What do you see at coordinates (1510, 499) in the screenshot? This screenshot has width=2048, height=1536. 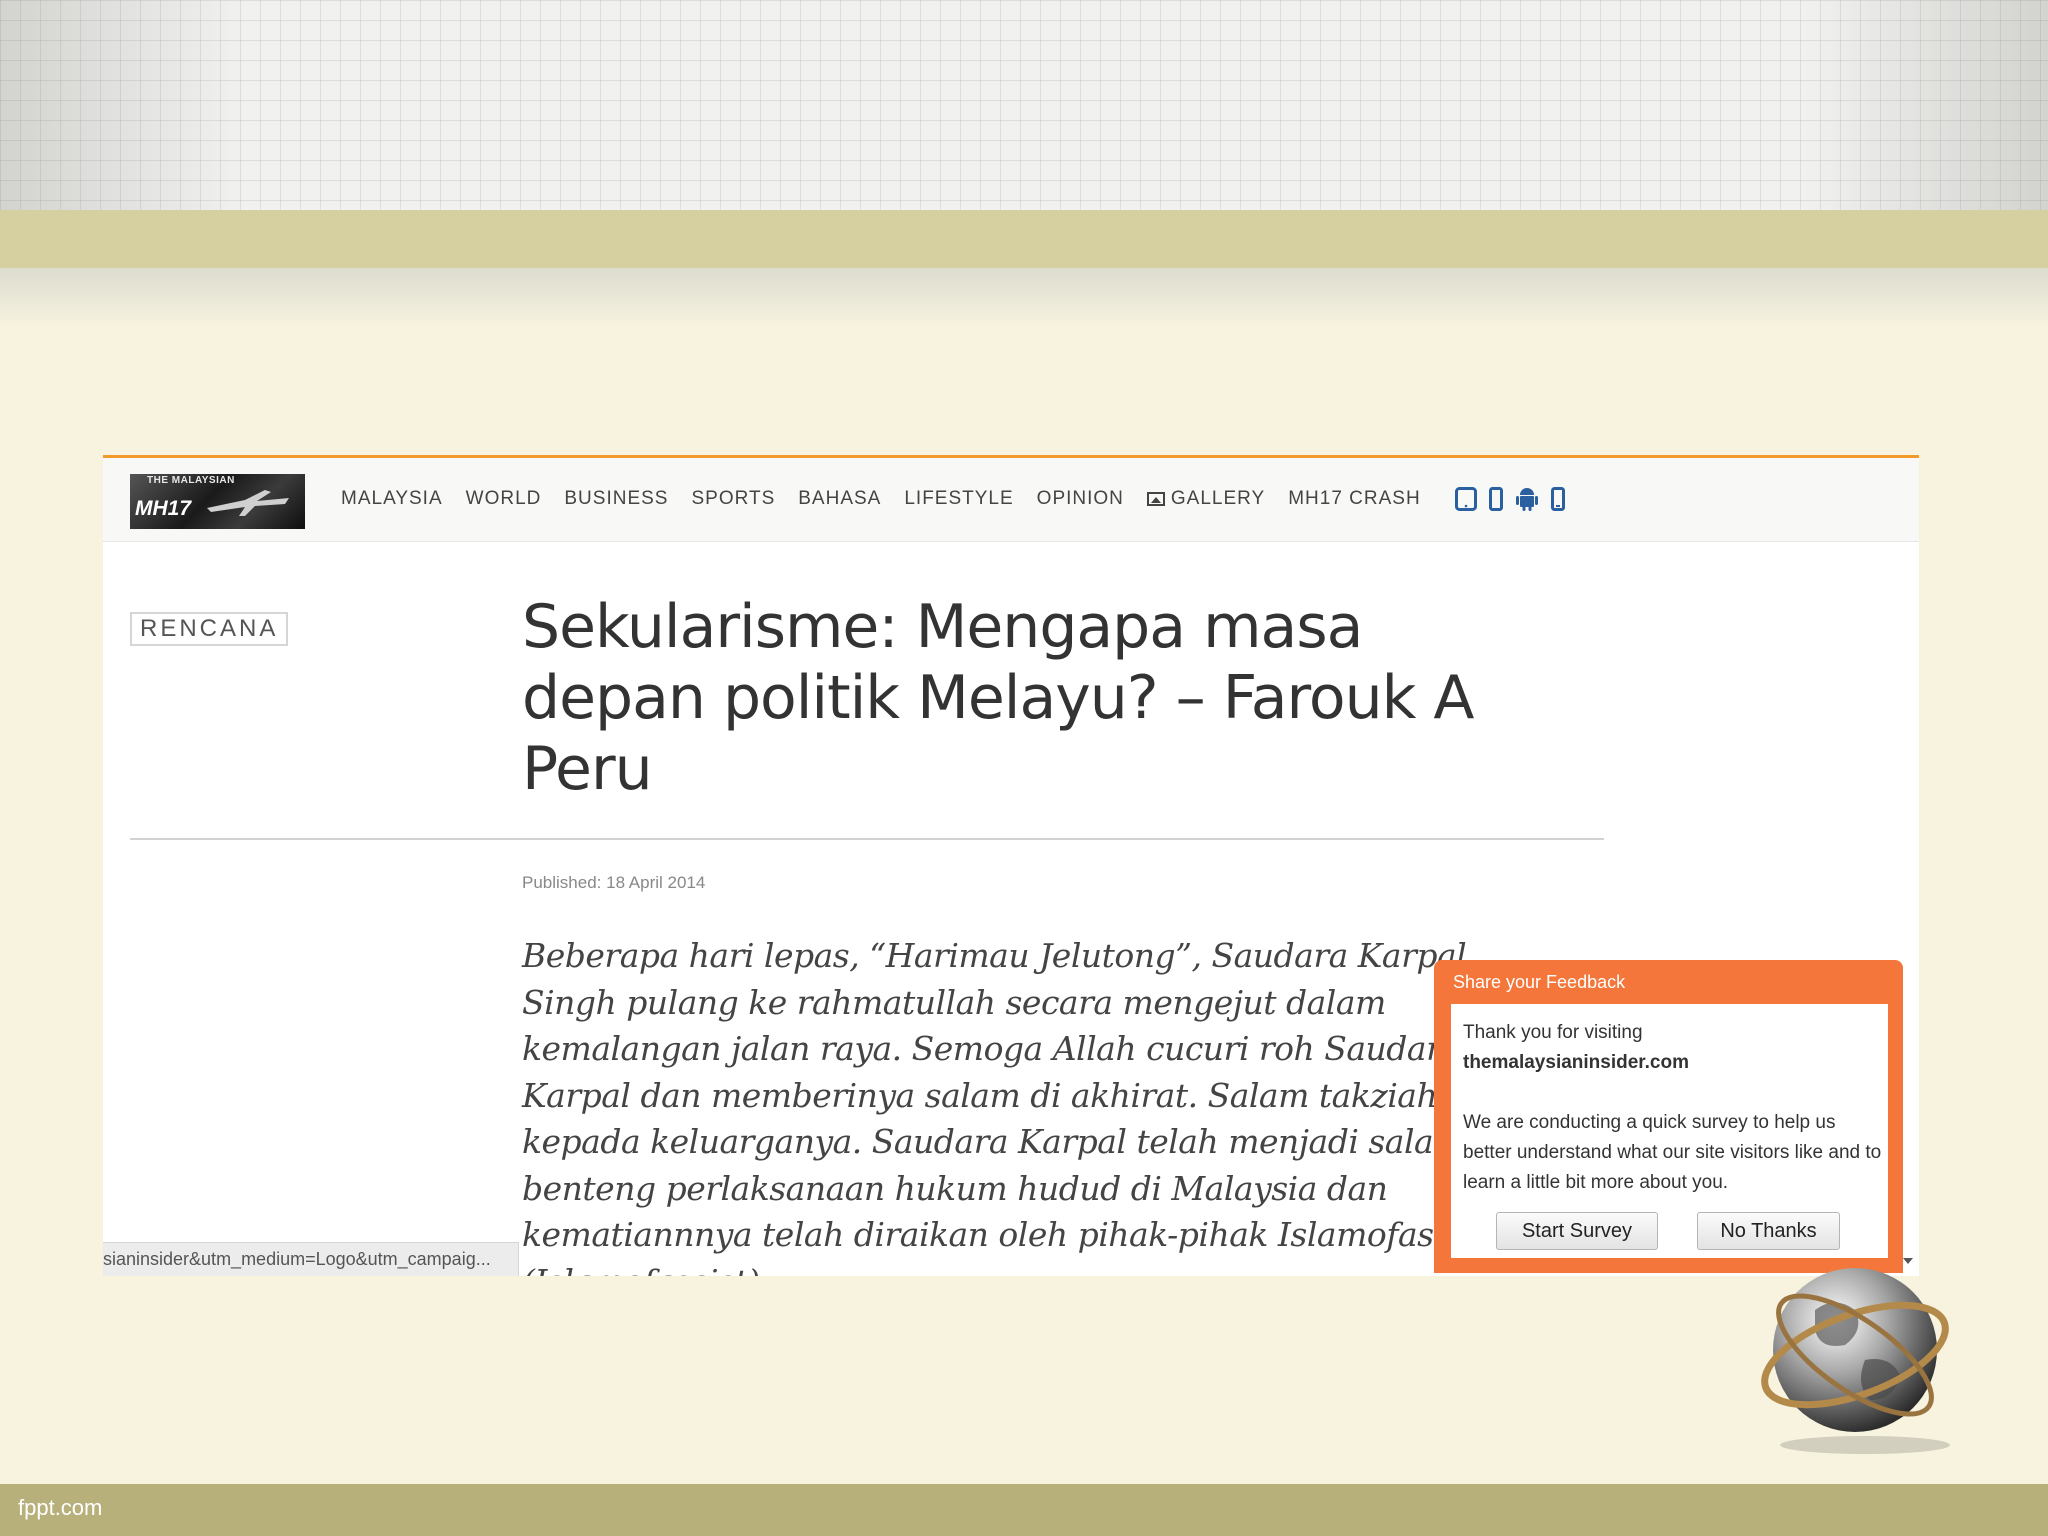 I see `device-links` at bounding box center [1510, 499].